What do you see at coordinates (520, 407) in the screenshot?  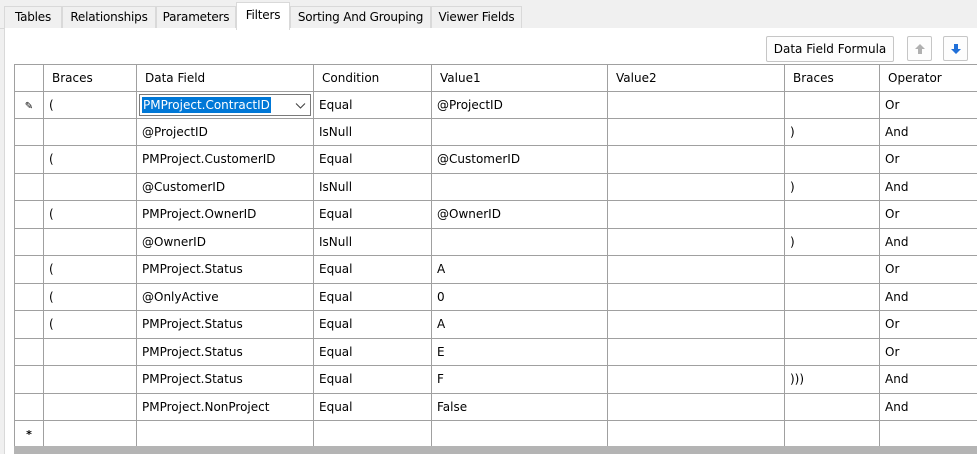 I see `value1-cell: False` at bounding box center [520, 407].